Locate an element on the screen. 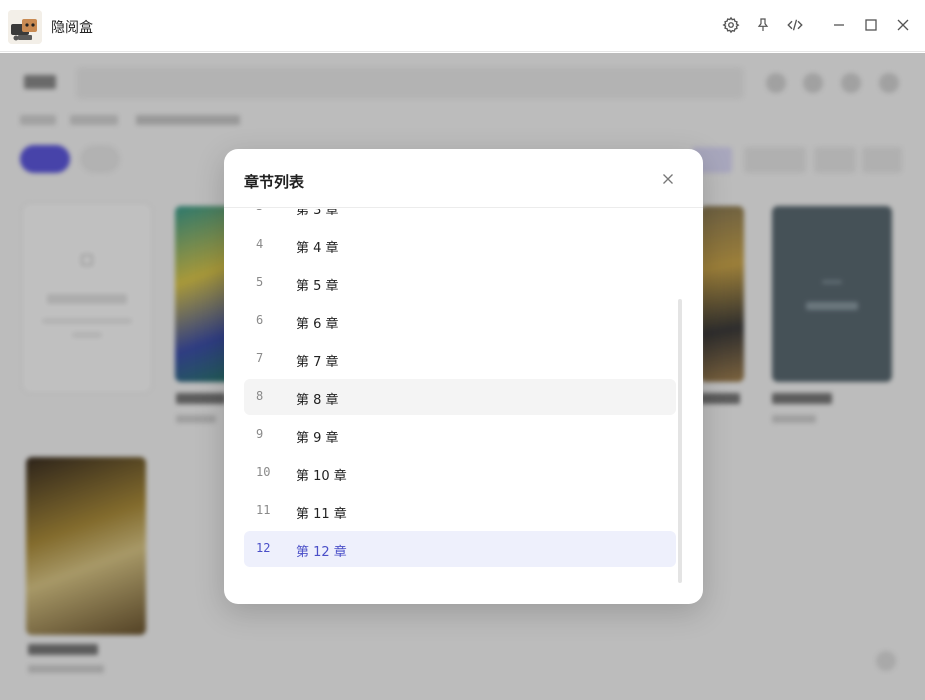 Image resolution: width=925 pixels, height=700 pixels. chapter-number: 10 is located at coordinates (263, 472).